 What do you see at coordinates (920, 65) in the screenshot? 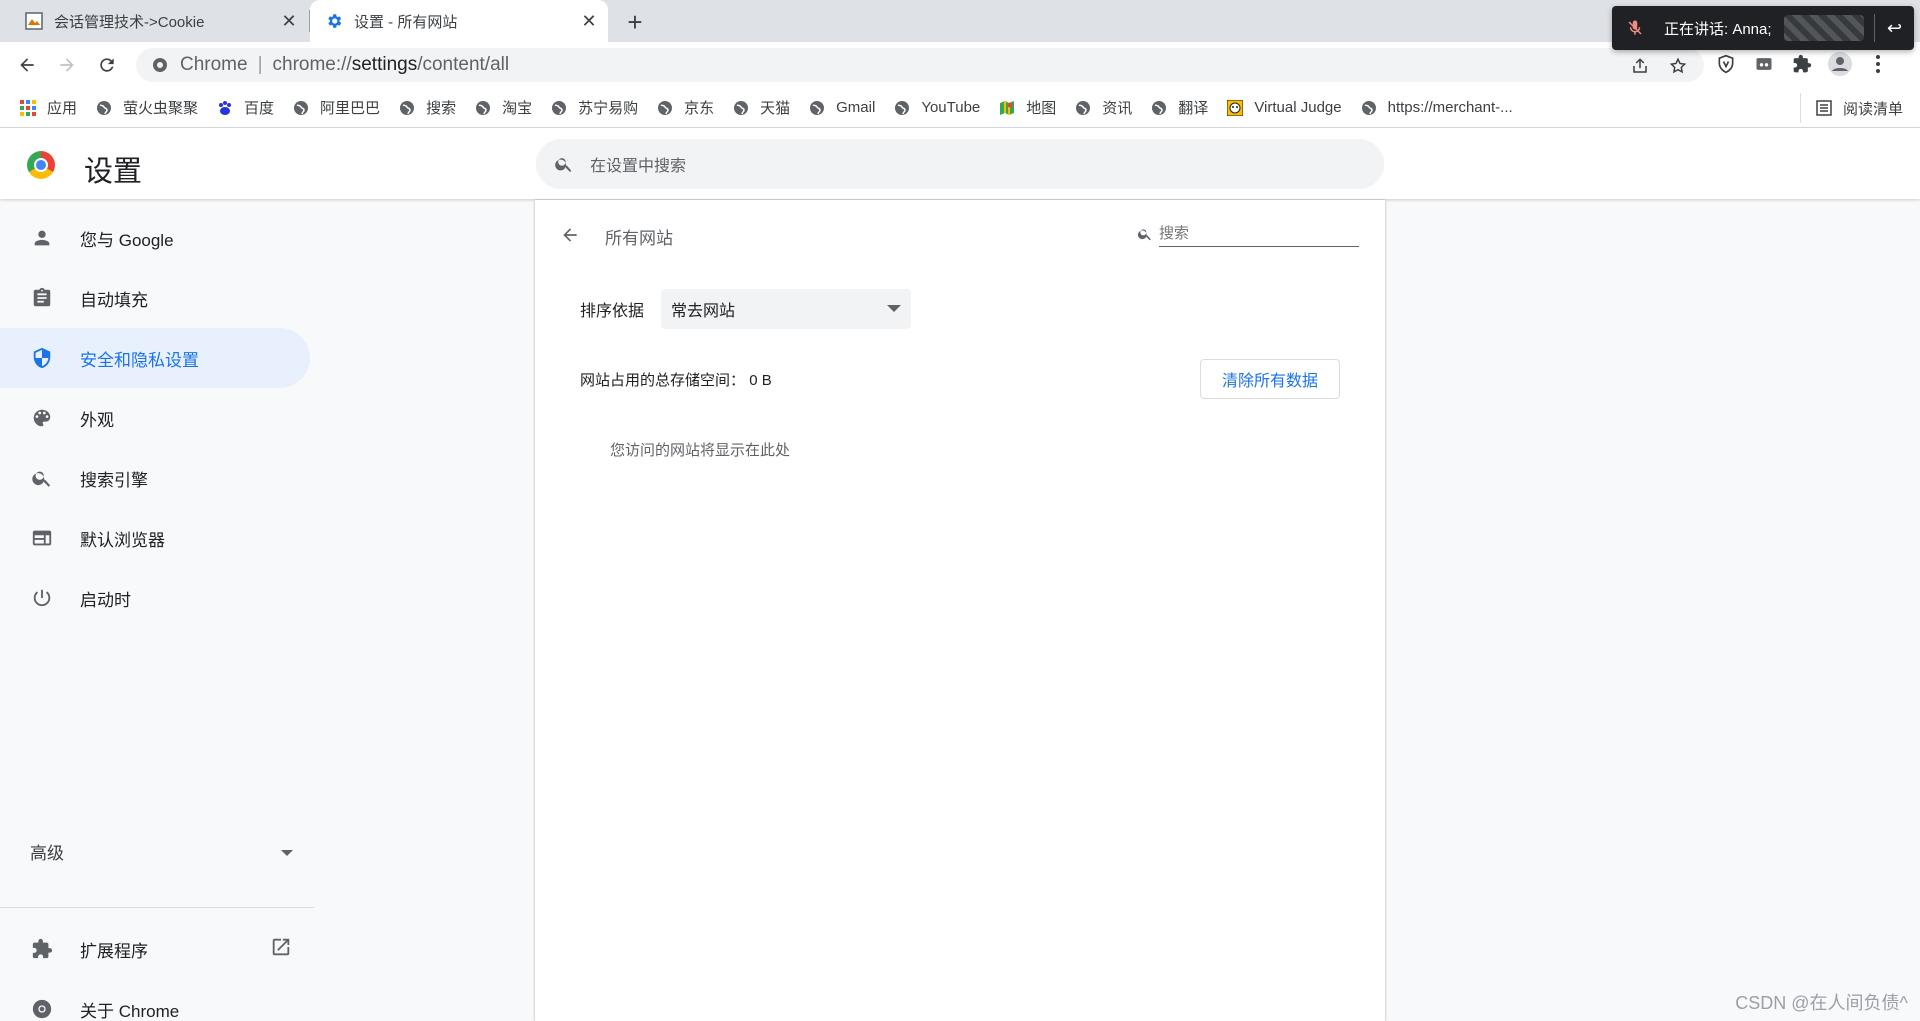
I see `address-bar: Chrome | chrome://settings/content/all` at bounding box center [920, 65].